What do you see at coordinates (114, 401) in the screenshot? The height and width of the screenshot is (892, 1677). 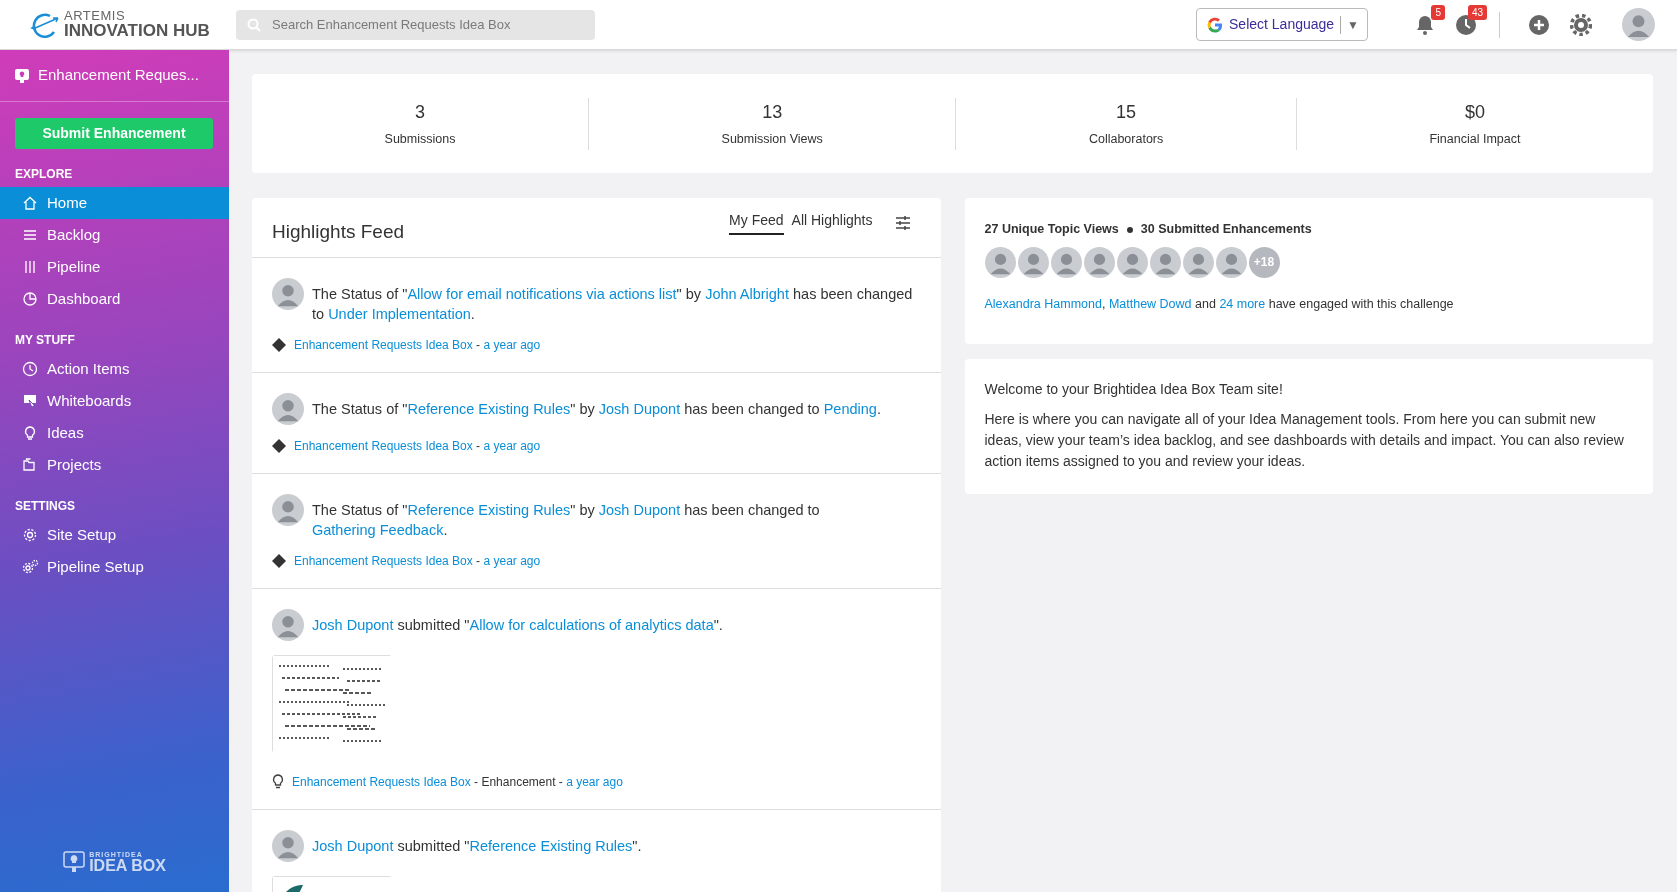 I see `sidebar-item: Whiteboards` at bounding box center [114, 401].